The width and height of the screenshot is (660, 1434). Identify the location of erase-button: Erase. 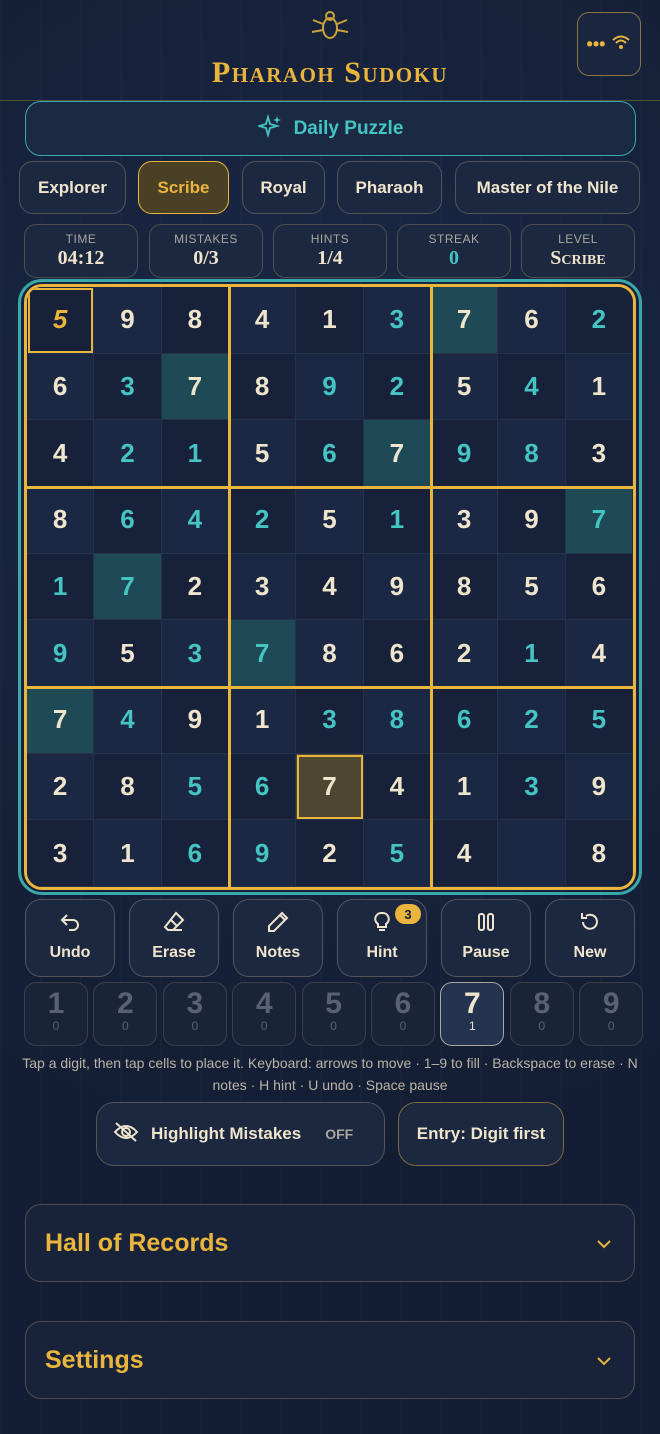
(174, 938).